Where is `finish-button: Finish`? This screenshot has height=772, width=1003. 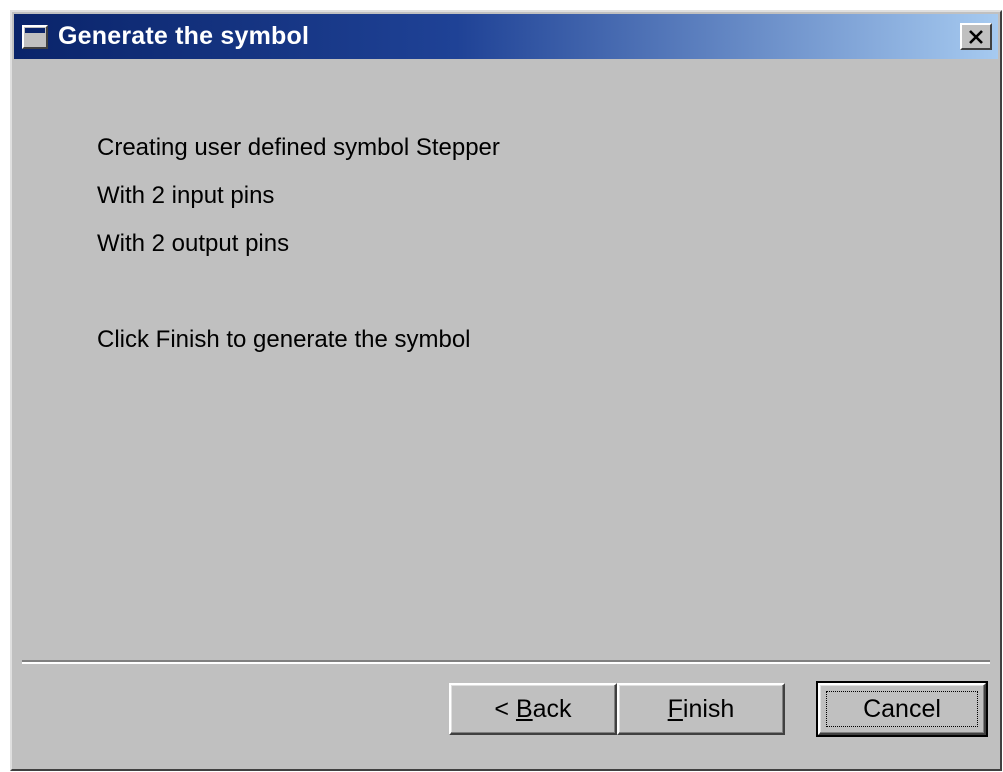
finish-button: Finish is located at coordinates (701, 709).